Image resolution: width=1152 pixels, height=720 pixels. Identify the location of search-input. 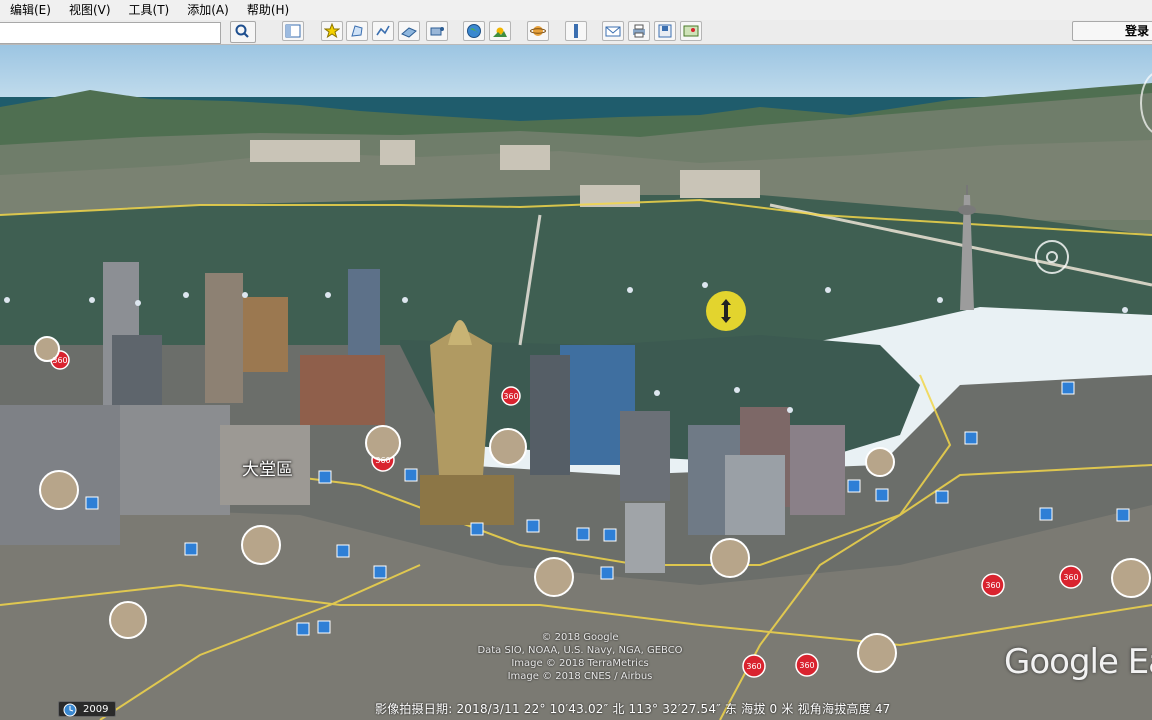
(110, 33).